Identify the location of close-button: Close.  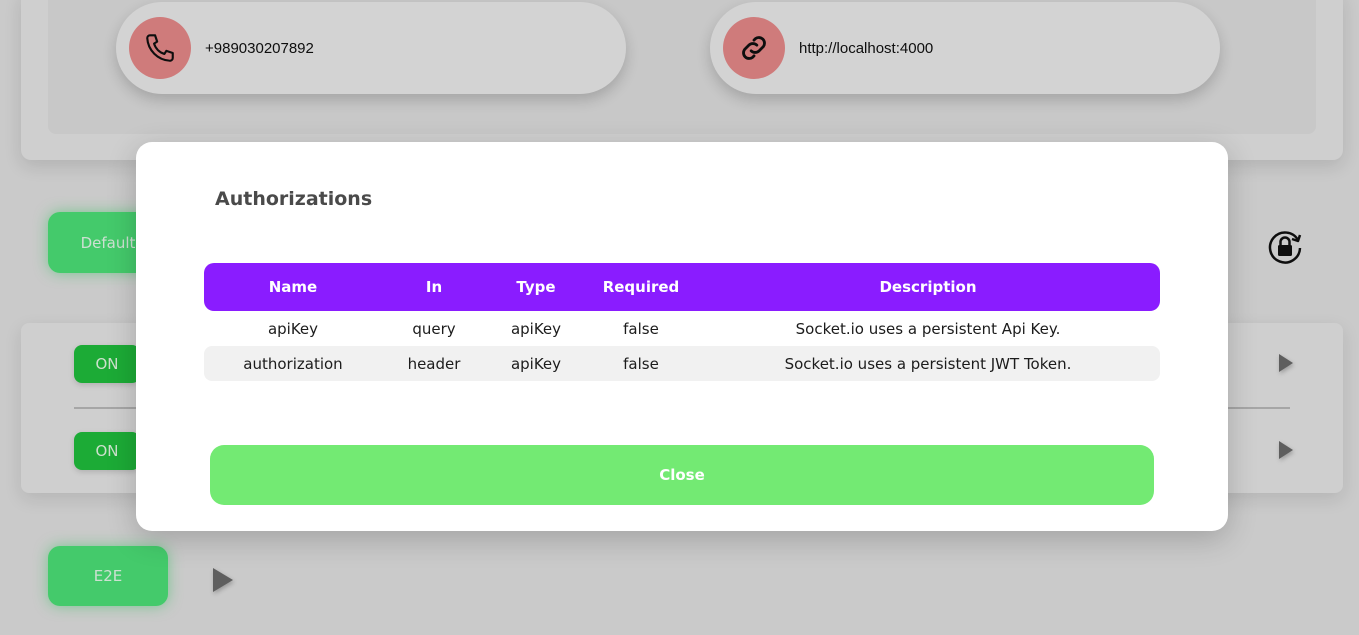
(682, 475).